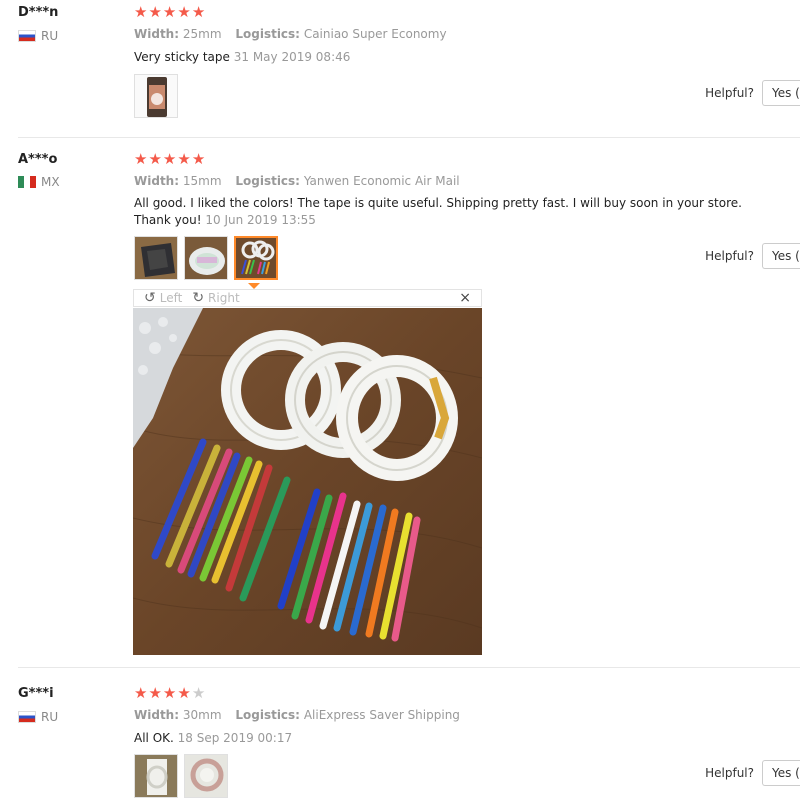 This screenshot has width=800, height=800. I want to click on review-date: 31 May 2019 08:46, so click(292, 57).